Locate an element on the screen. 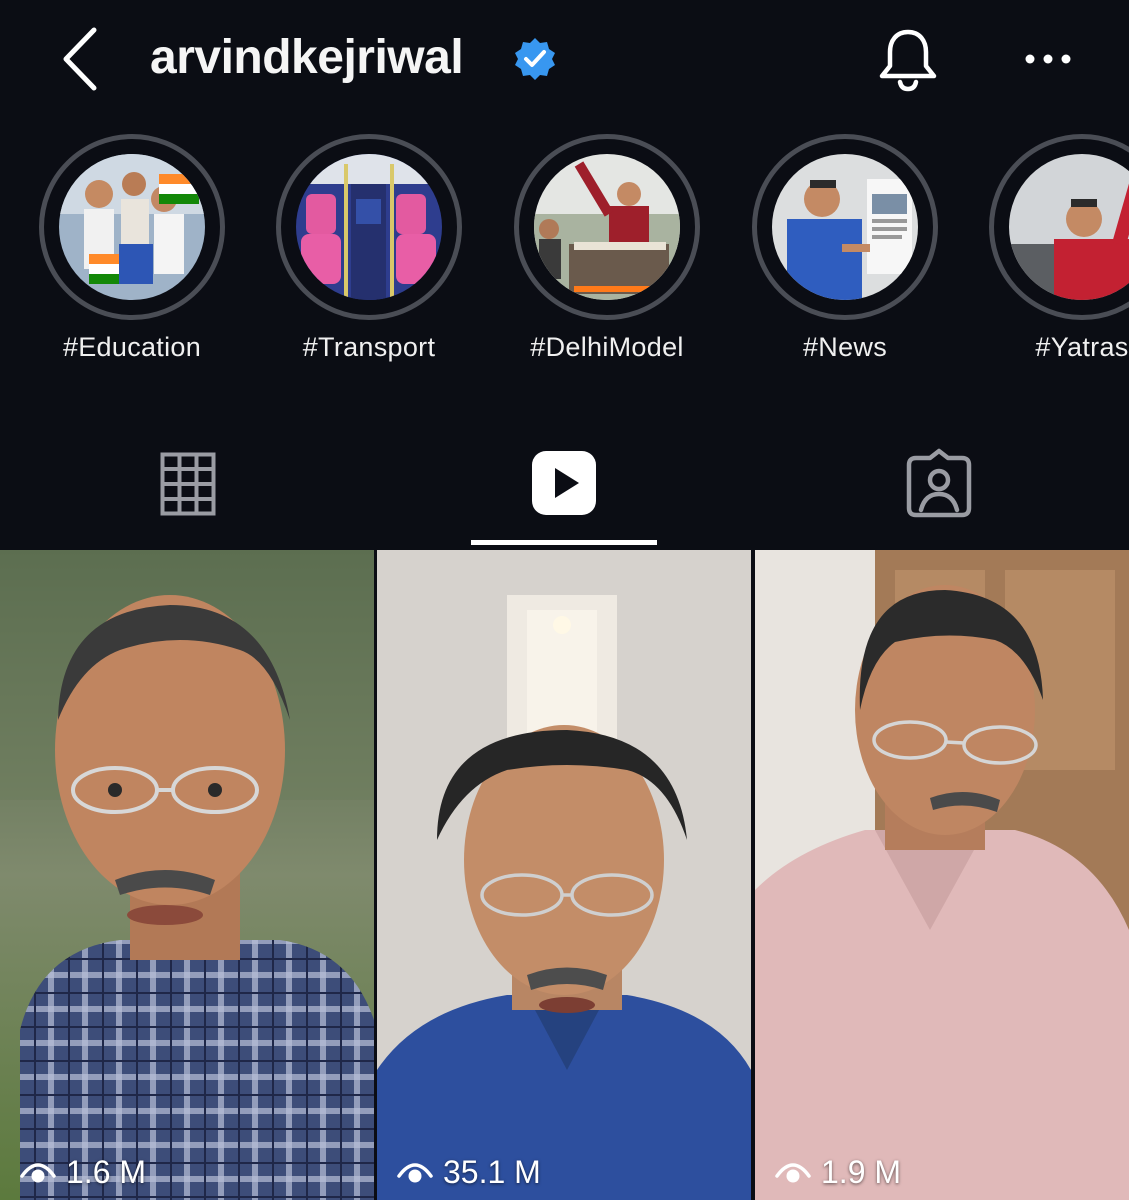 Image resolution: width=1129 pixels, height=1200 pixels. tagged-person-icon is located at coordinates (939, 483).